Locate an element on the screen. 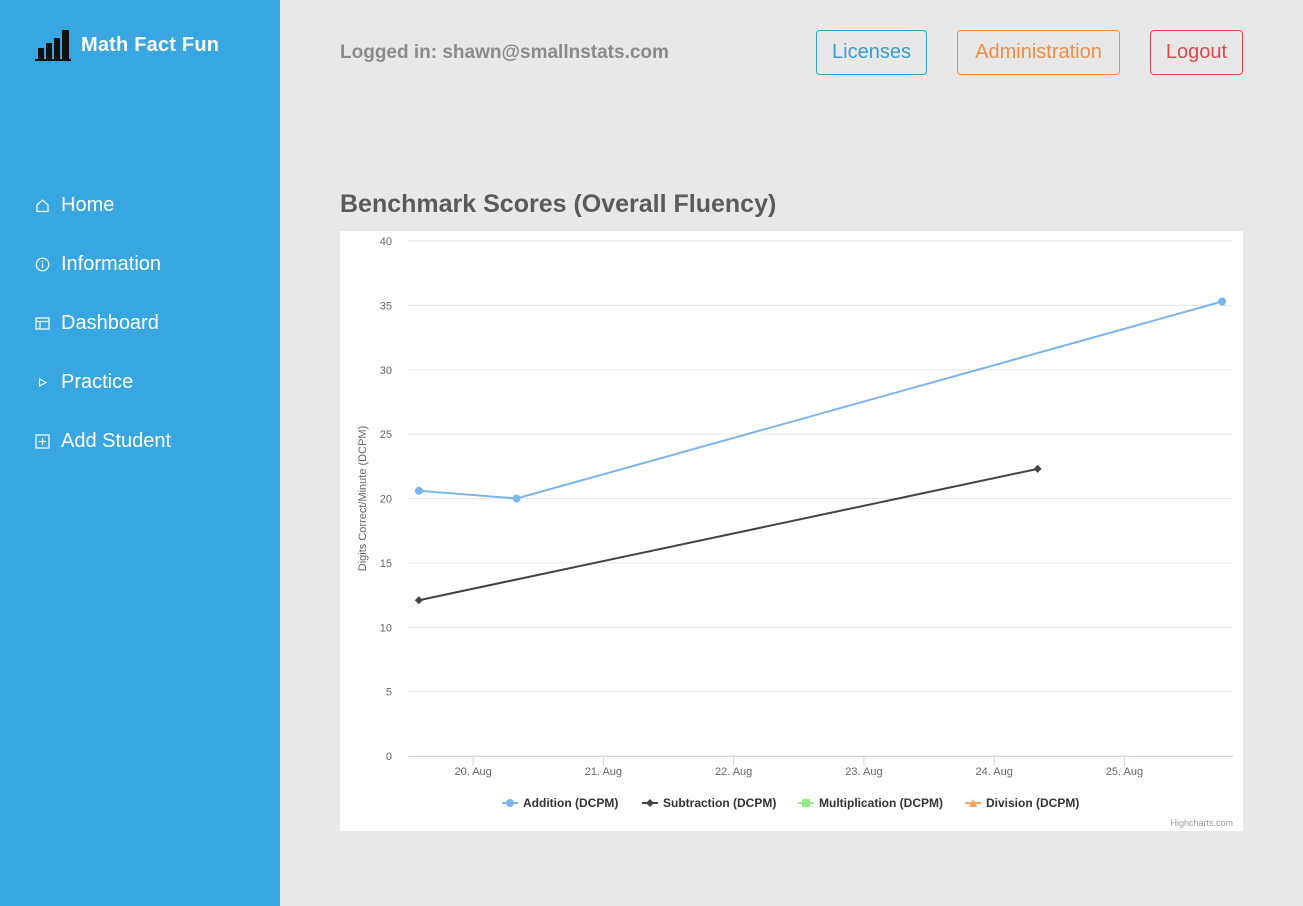 The height and width of the screenshot is (906, 1303). sidebar-item-practice: Practice is located at coordinates (102, 382).